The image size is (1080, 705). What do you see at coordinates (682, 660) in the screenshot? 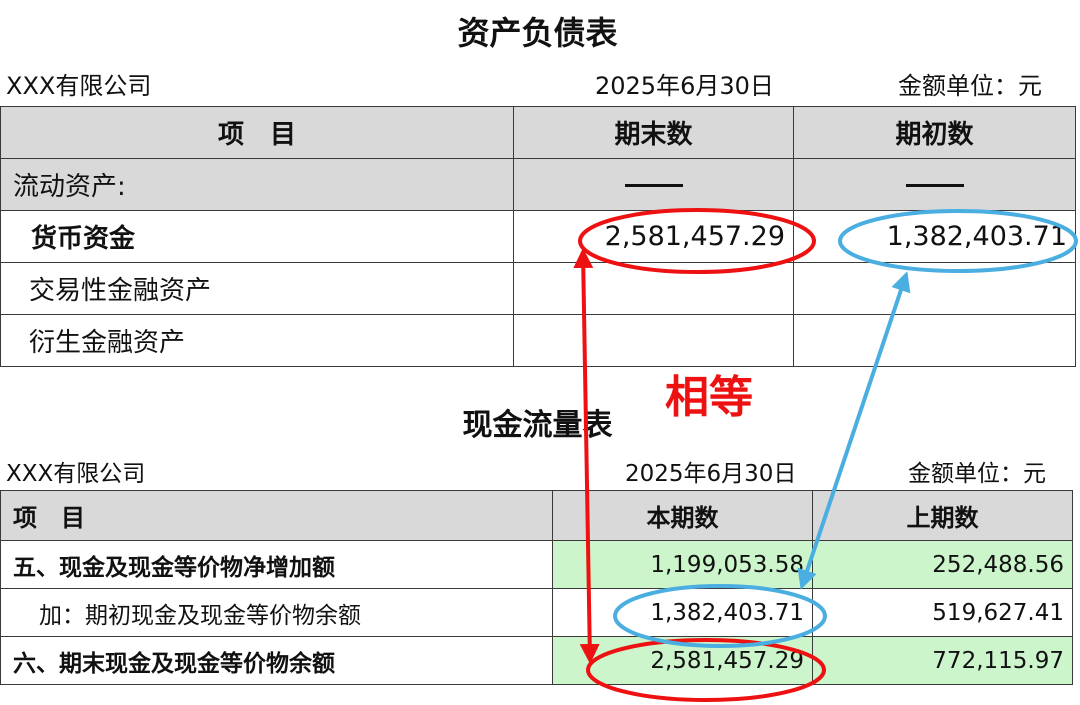
I see `value-current: 2,581,457.29` at bounding box center [682, 660].